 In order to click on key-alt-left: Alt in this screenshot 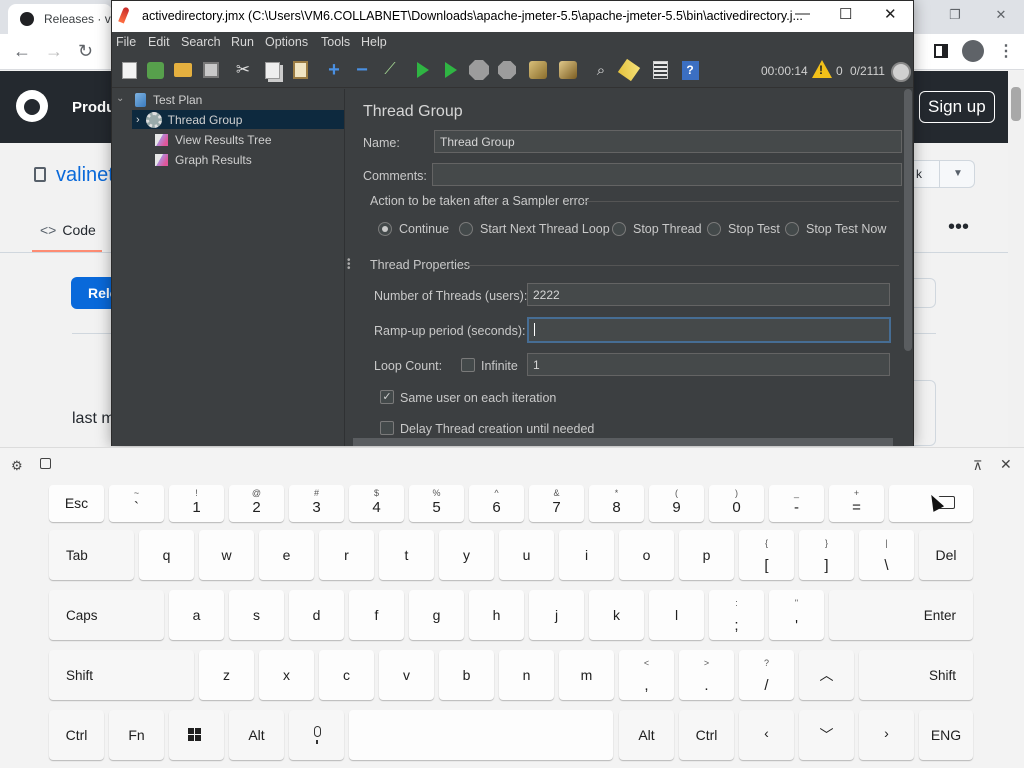, I will do `click(256, 735)`.